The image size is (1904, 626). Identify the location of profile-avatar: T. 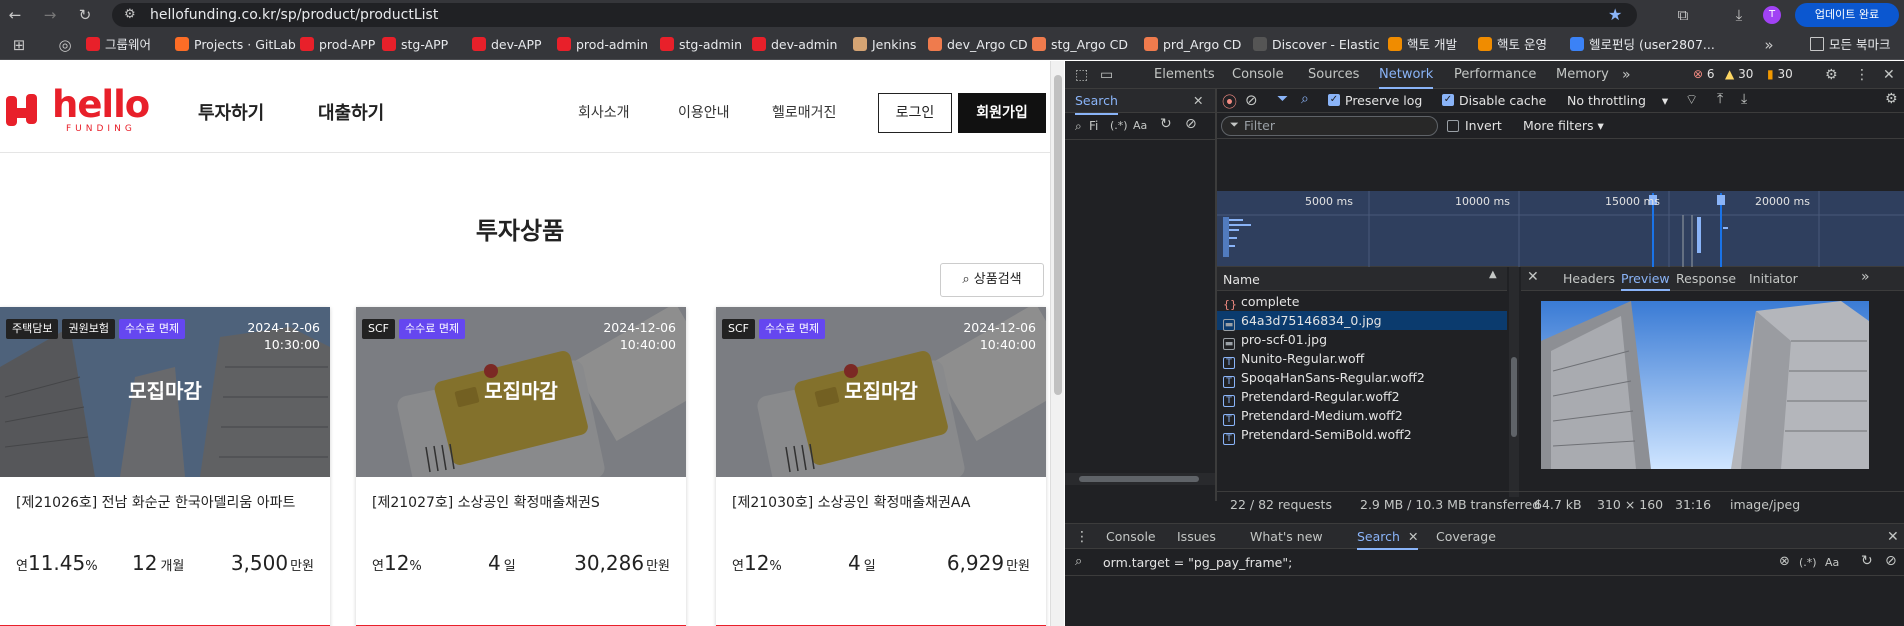
(1772, 15).